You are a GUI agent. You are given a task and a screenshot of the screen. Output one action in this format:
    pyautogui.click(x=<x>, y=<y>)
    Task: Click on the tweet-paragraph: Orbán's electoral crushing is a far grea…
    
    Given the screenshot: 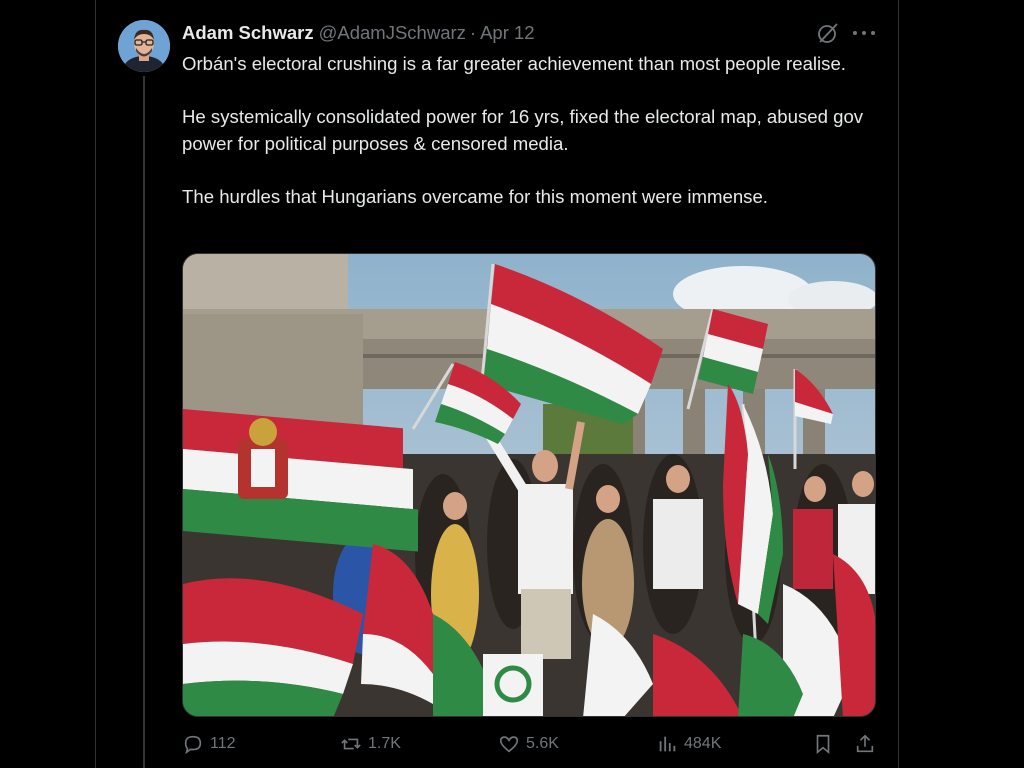 What is the action you would take?
    pyautogui.click(x=514, y=63)
    